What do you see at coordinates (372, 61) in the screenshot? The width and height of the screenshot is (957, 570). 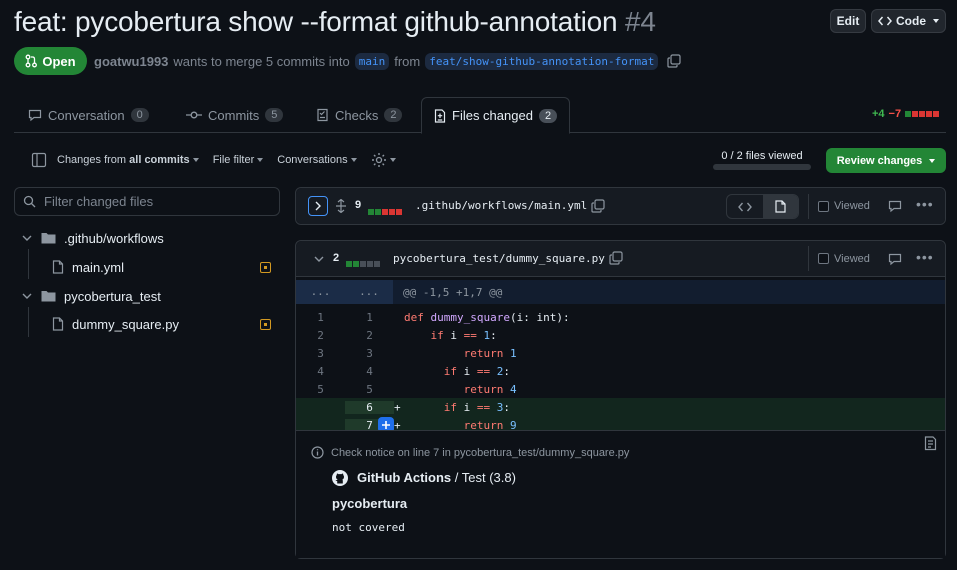 I see `base-branch: main` at bounding box center [372, 61].